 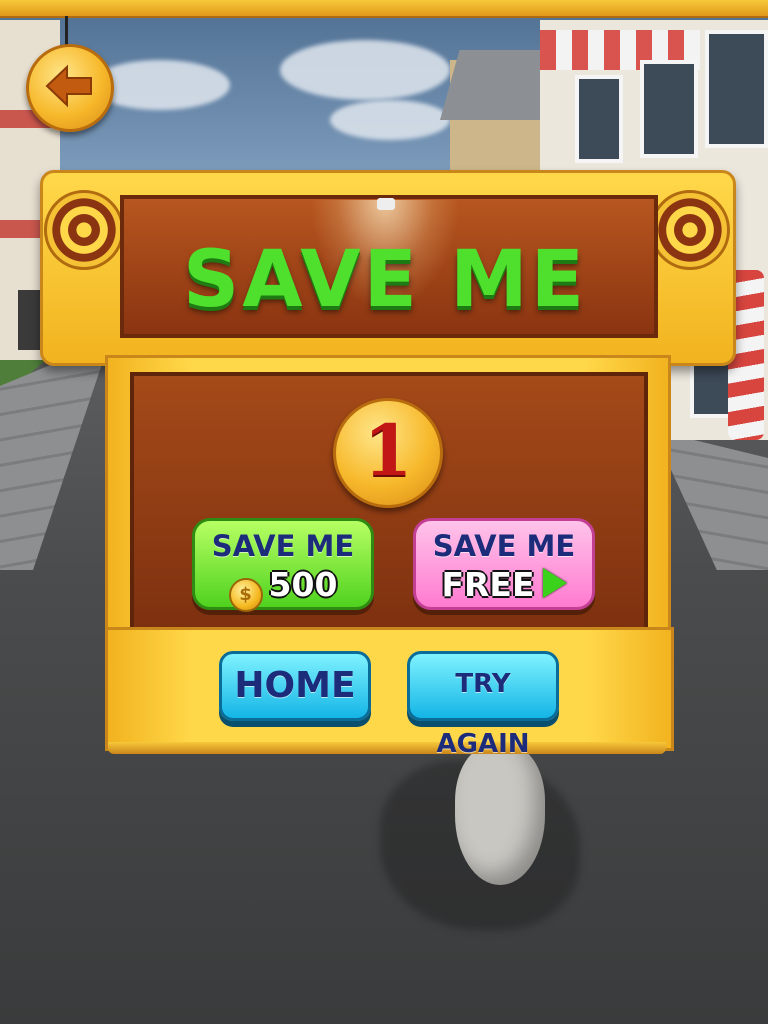 What do you see at coordinates (66, 31) in the screenshot?
I see `hanging-string` at bounding box center [66, 31].